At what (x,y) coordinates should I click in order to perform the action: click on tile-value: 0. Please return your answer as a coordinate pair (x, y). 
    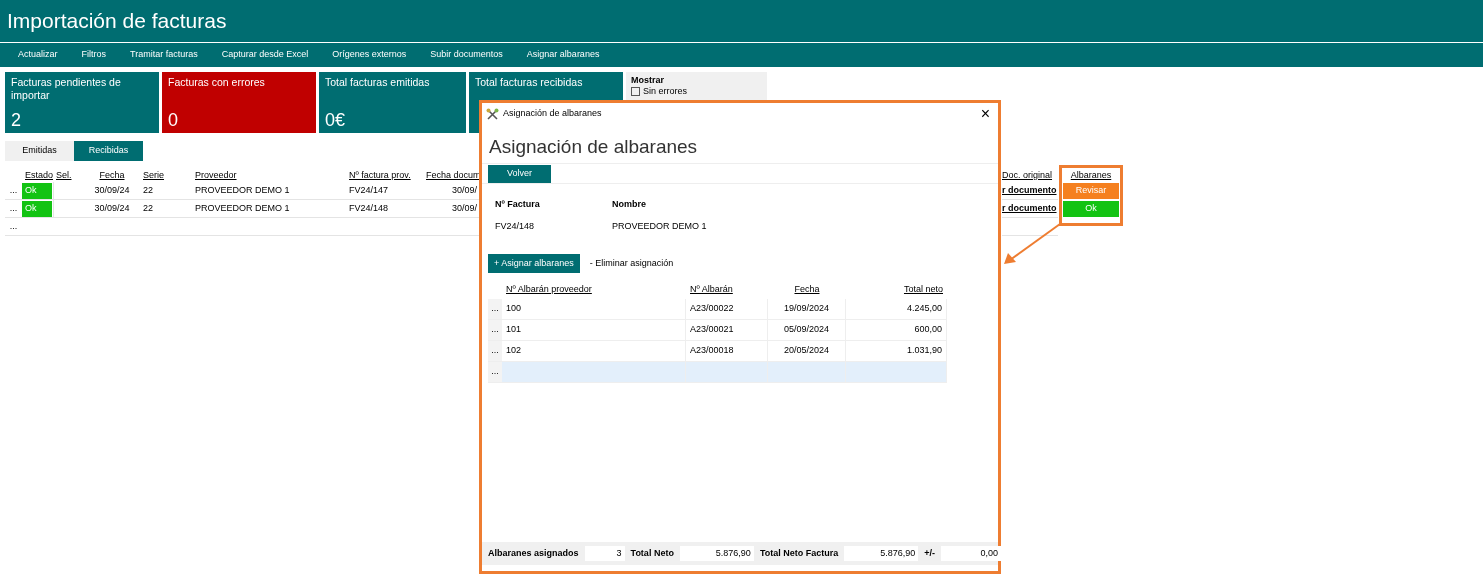
    Looking at the image, I should click on (173, 120).